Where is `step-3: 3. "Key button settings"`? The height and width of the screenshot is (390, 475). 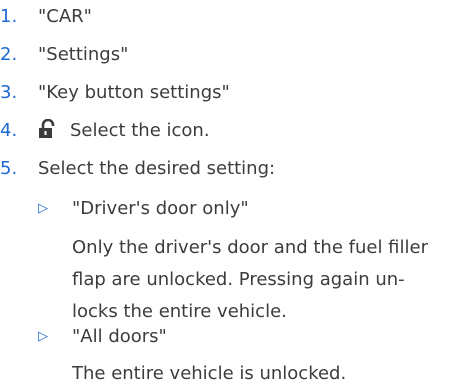
step-3: 3. "Key button settings" is located at coordinates (115, 92).